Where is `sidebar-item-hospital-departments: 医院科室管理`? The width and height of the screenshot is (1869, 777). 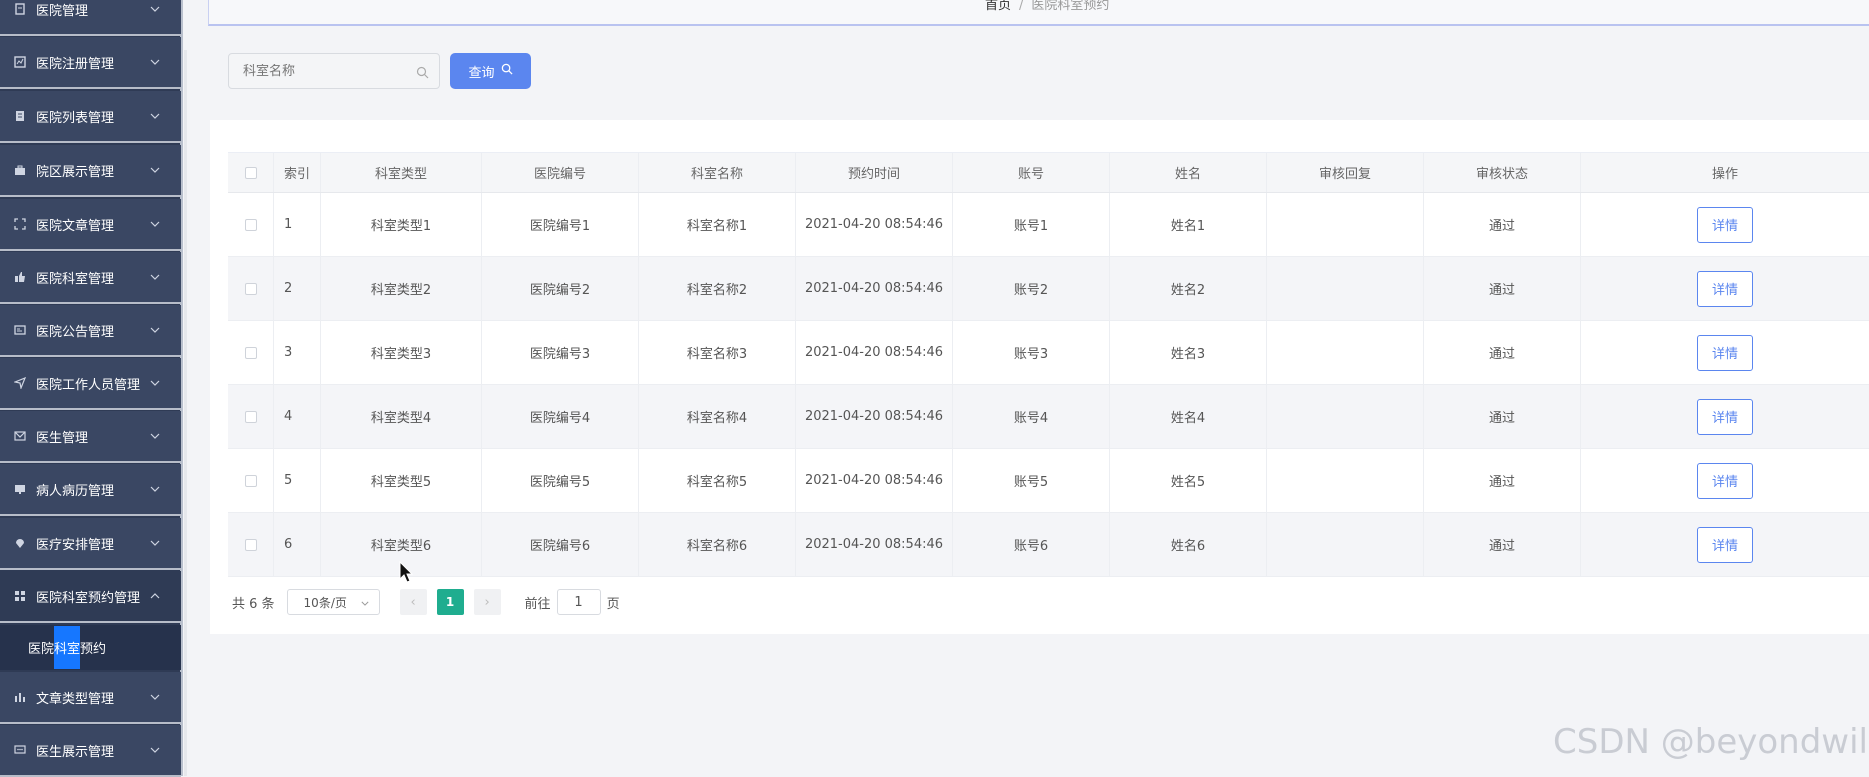 sidebar-item-hospital-departments: 医院科室管理 is located at coordinates (90, 278).